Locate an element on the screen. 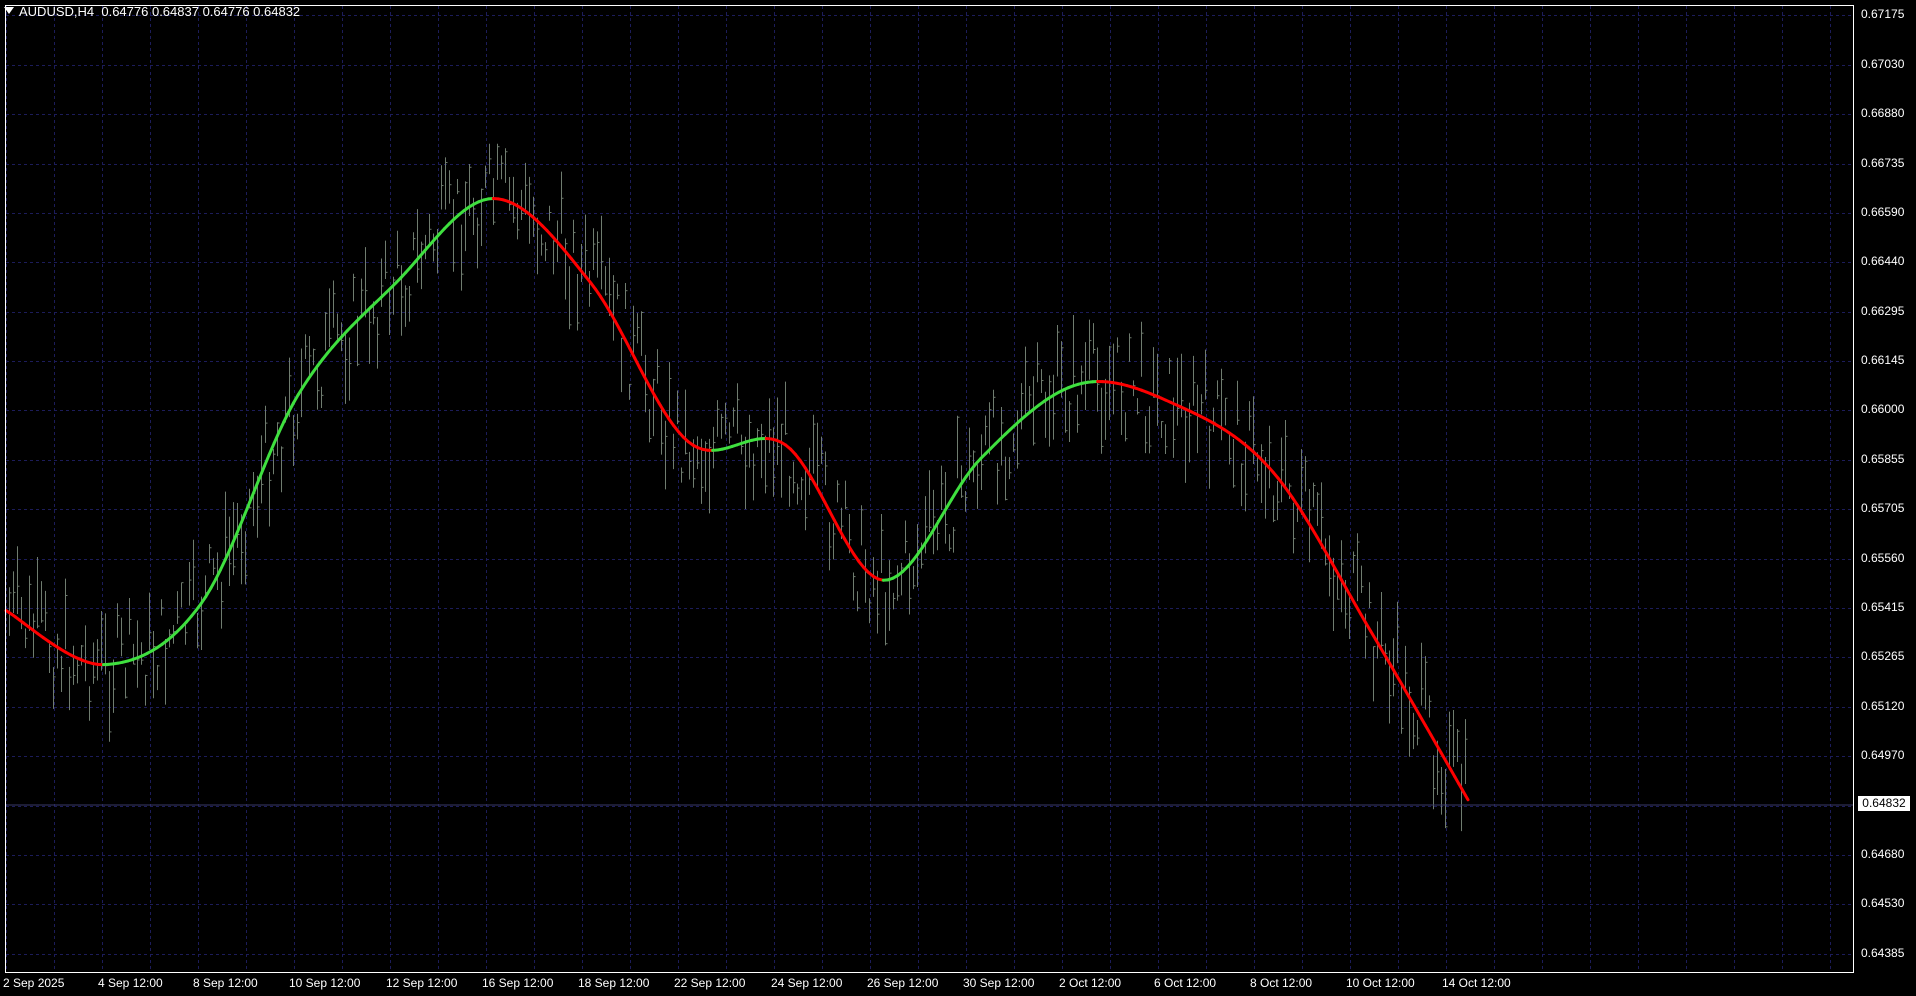  price-label: 0.65415 is located at coordinates (1883, 607).